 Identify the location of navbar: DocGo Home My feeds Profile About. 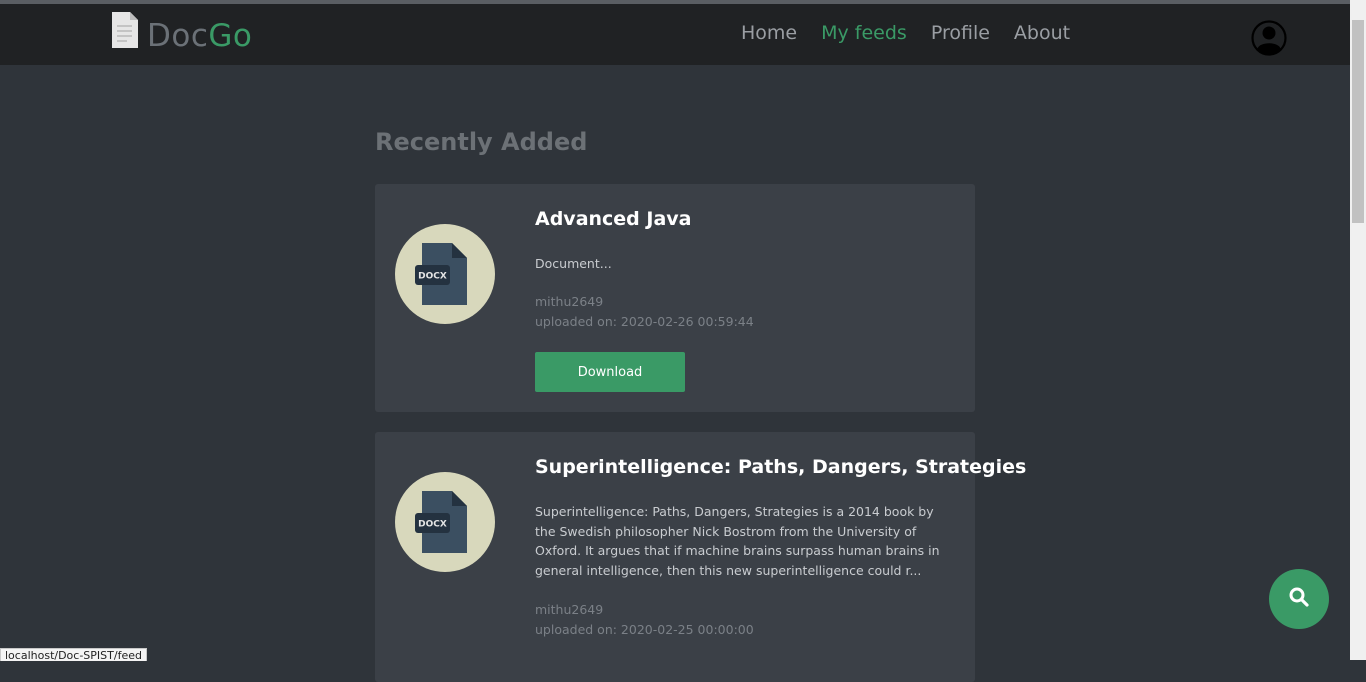
(675, 34).